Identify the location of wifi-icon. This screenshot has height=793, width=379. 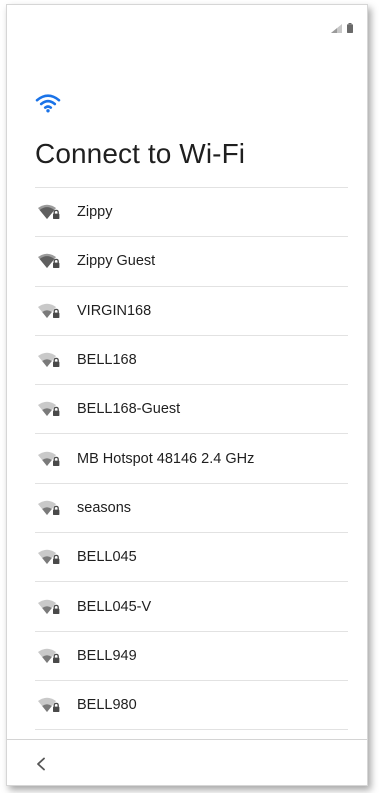
(48, 105).